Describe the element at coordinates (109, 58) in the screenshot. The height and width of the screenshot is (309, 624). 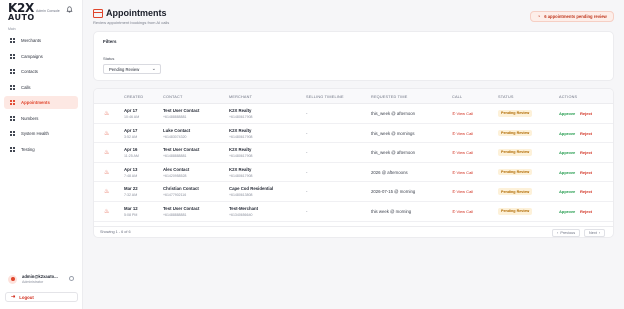
I see `status-filter-label: Status` at that location.